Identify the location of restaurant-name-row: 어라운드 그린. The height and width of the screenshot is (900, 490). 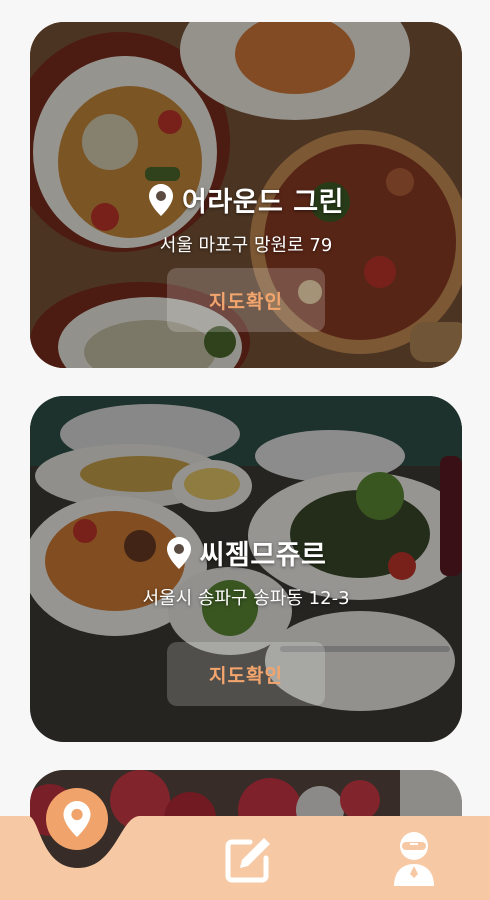
(246, 199).